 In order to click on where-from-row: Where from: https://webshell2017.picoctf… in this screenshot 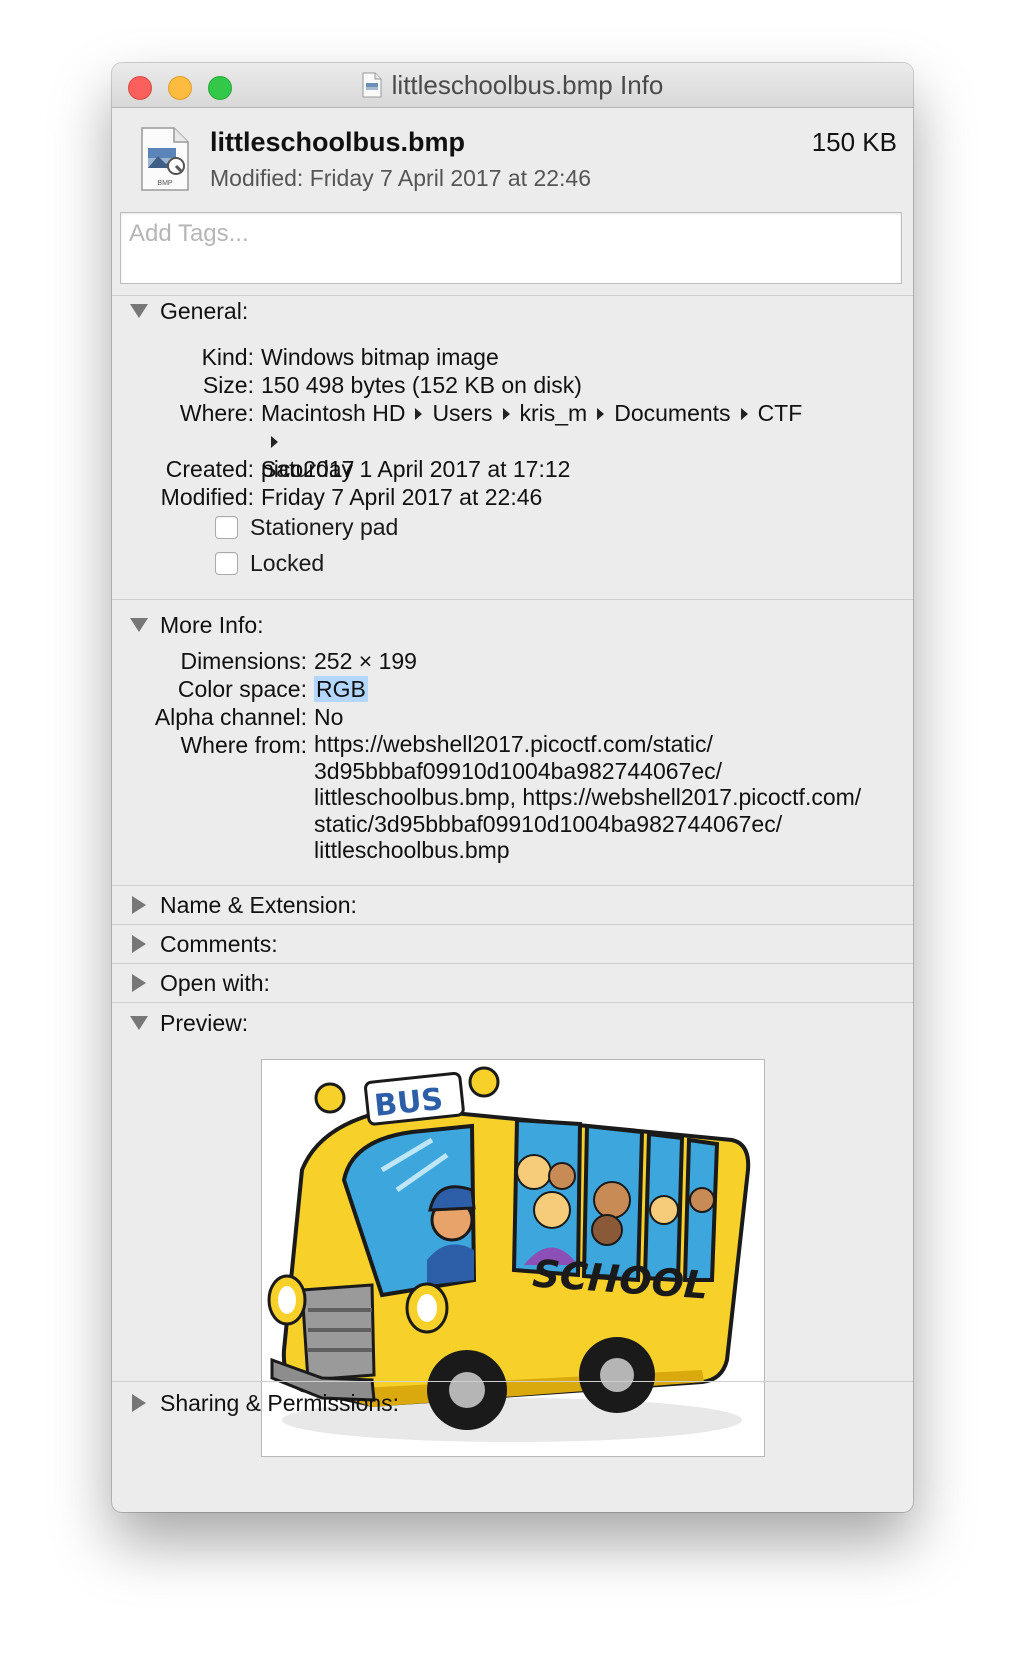, I will do `click(512, 801)`.